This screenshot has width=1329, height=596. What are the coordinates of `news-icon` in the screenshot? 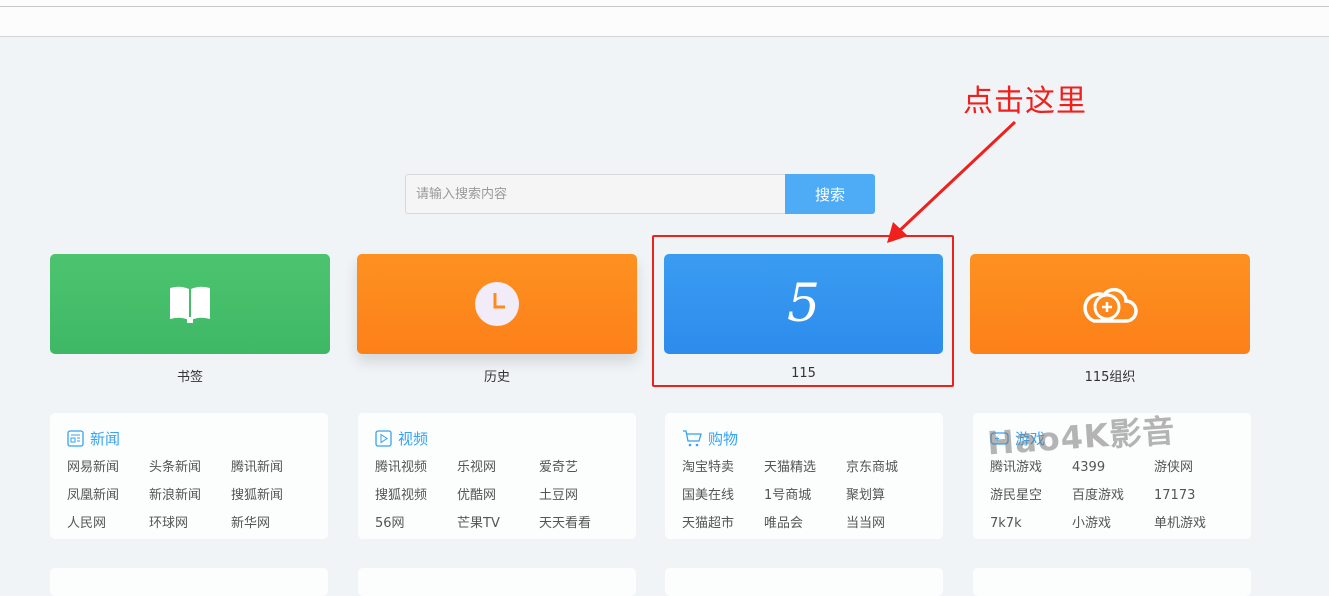 It's located at (75, 438).